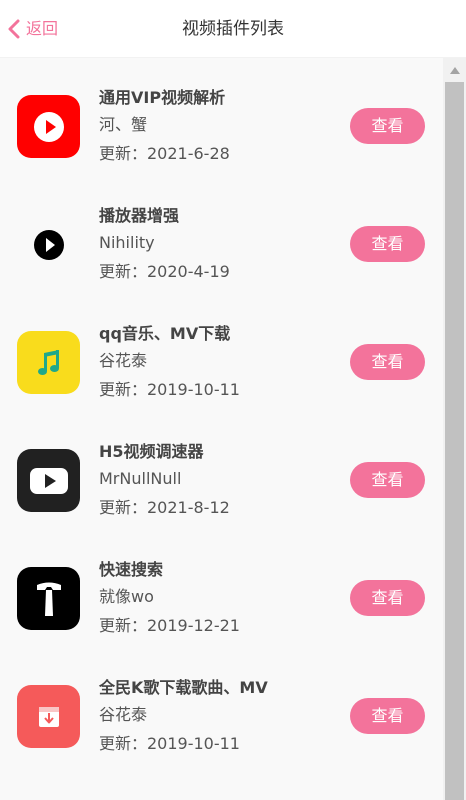 This screenshot has height=800, width=466. I want to click on plugin-author: 就像wo, so click(126, 596).